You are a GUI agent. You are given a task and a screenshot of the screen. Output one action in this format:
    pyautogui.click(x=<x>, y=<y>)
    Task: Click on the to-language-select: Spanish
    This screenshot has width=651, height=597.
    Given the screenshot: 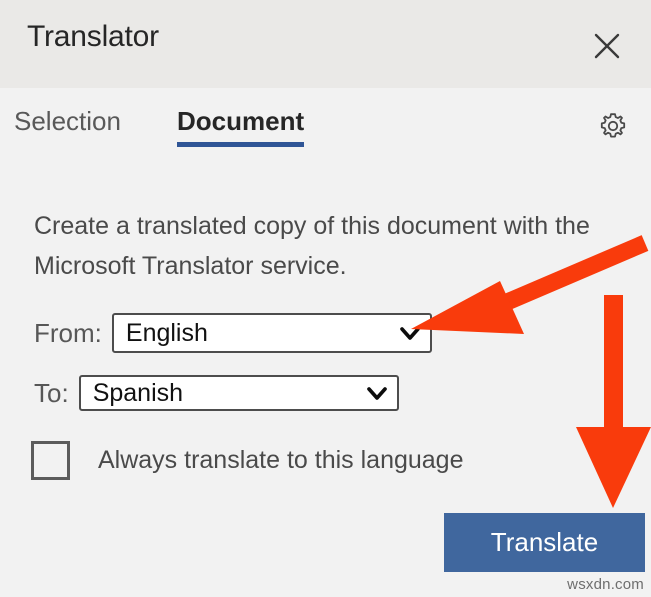 What is the action you would take?
    pyautogui.click(x=238, y=393)
    